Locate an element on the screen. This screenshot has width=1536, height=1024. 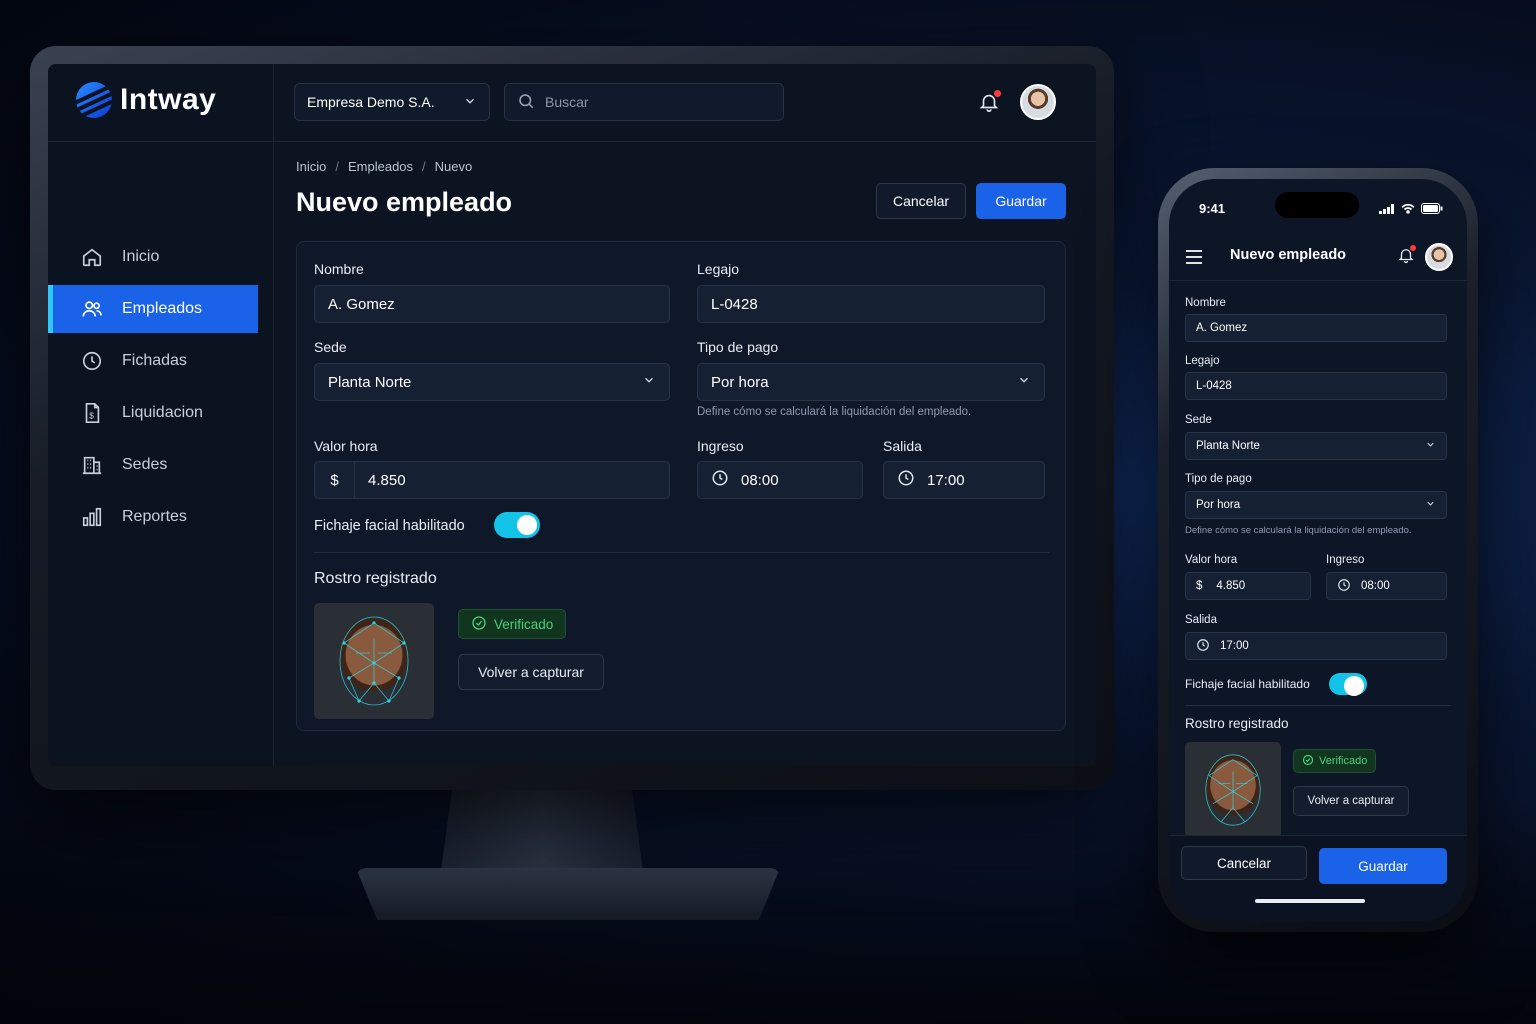
document-dollar-icon: $ is located at coordinates (92, 413).